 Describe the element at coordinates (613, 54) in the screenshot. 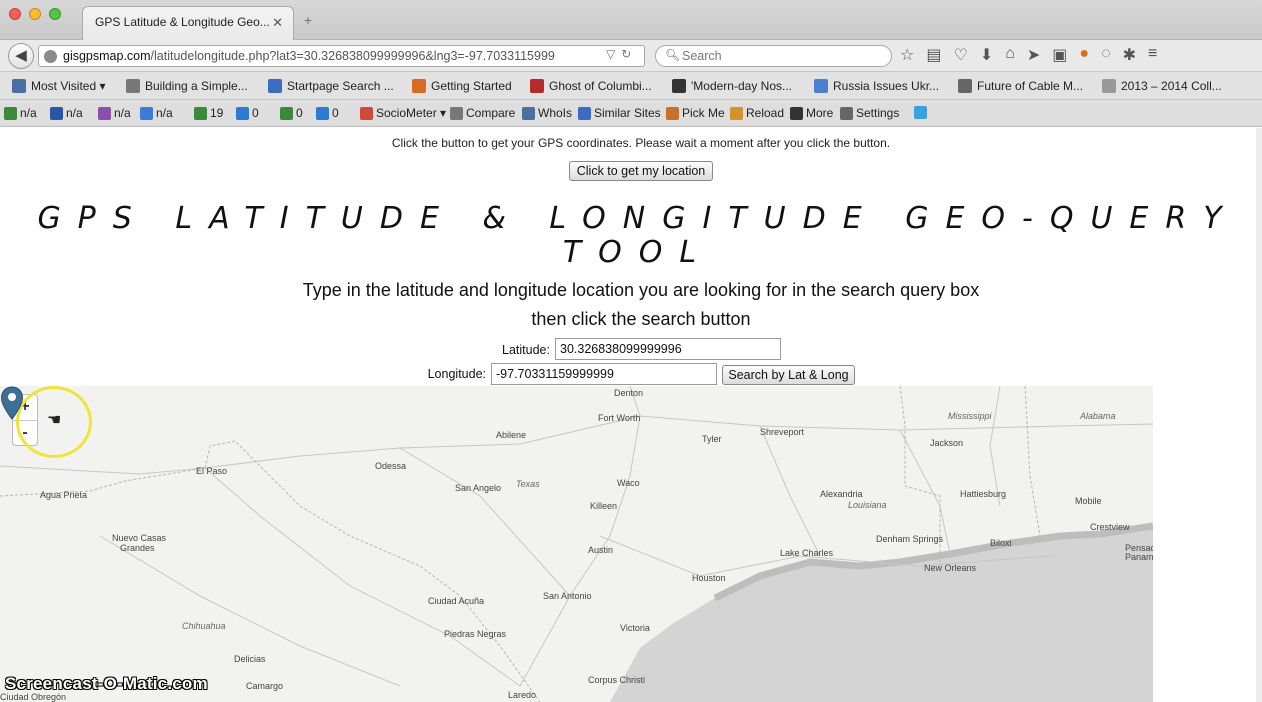

I see `url-dropdown-icon: ▽` at that location.